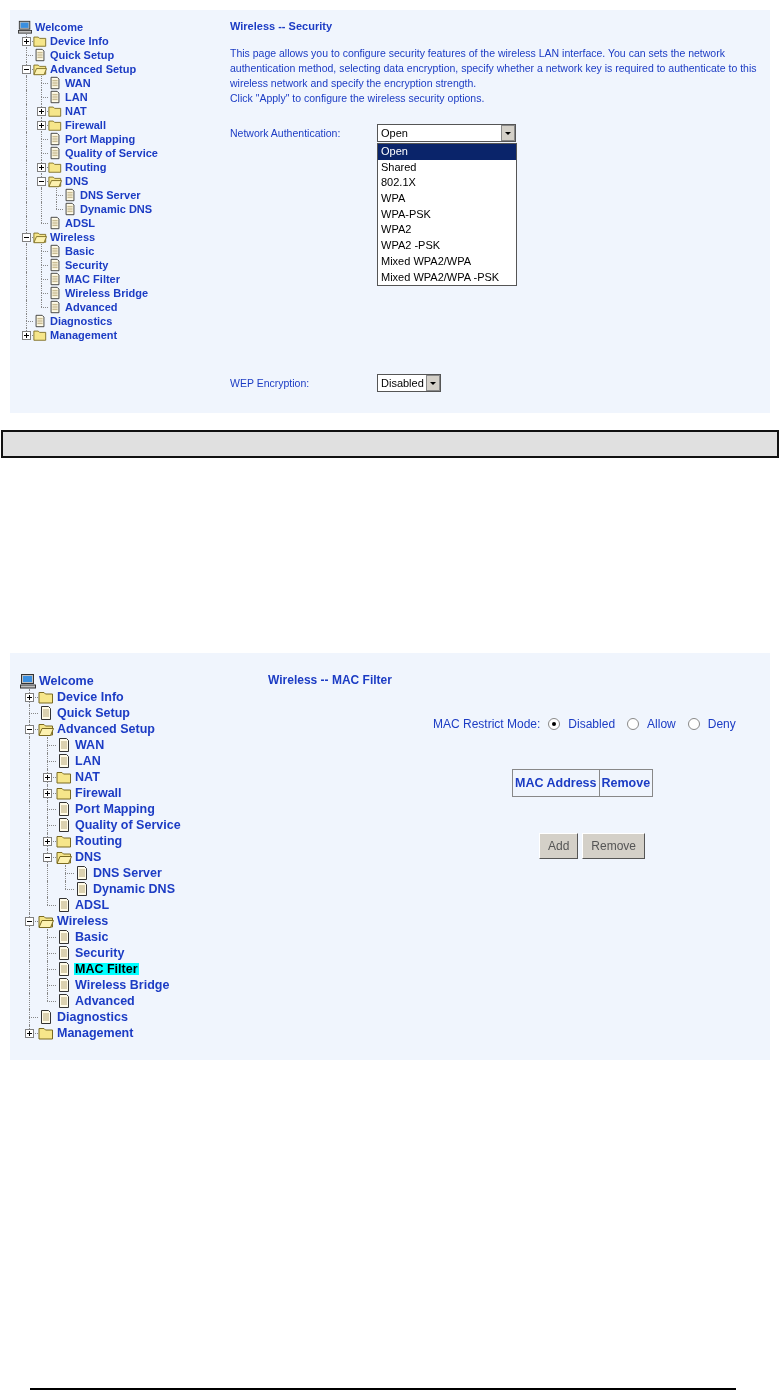 The width and height of the screenshot is (780, 1392). I want to click on dropdown-option: Mixed WPA2/WPA, so click(447, 261).